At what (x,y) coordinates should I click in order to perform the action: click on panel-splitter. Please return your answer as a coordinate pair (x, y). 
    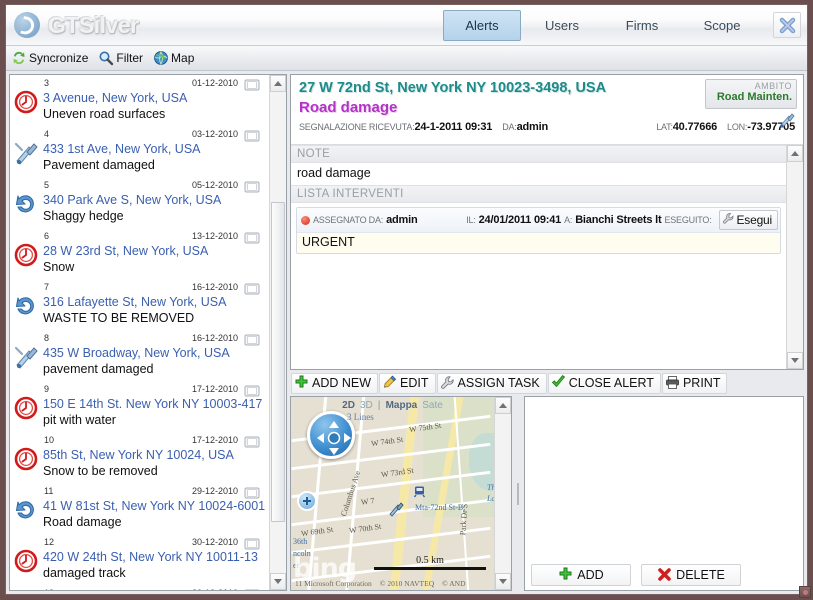
    Looking at the image, I should click on (518, 493).